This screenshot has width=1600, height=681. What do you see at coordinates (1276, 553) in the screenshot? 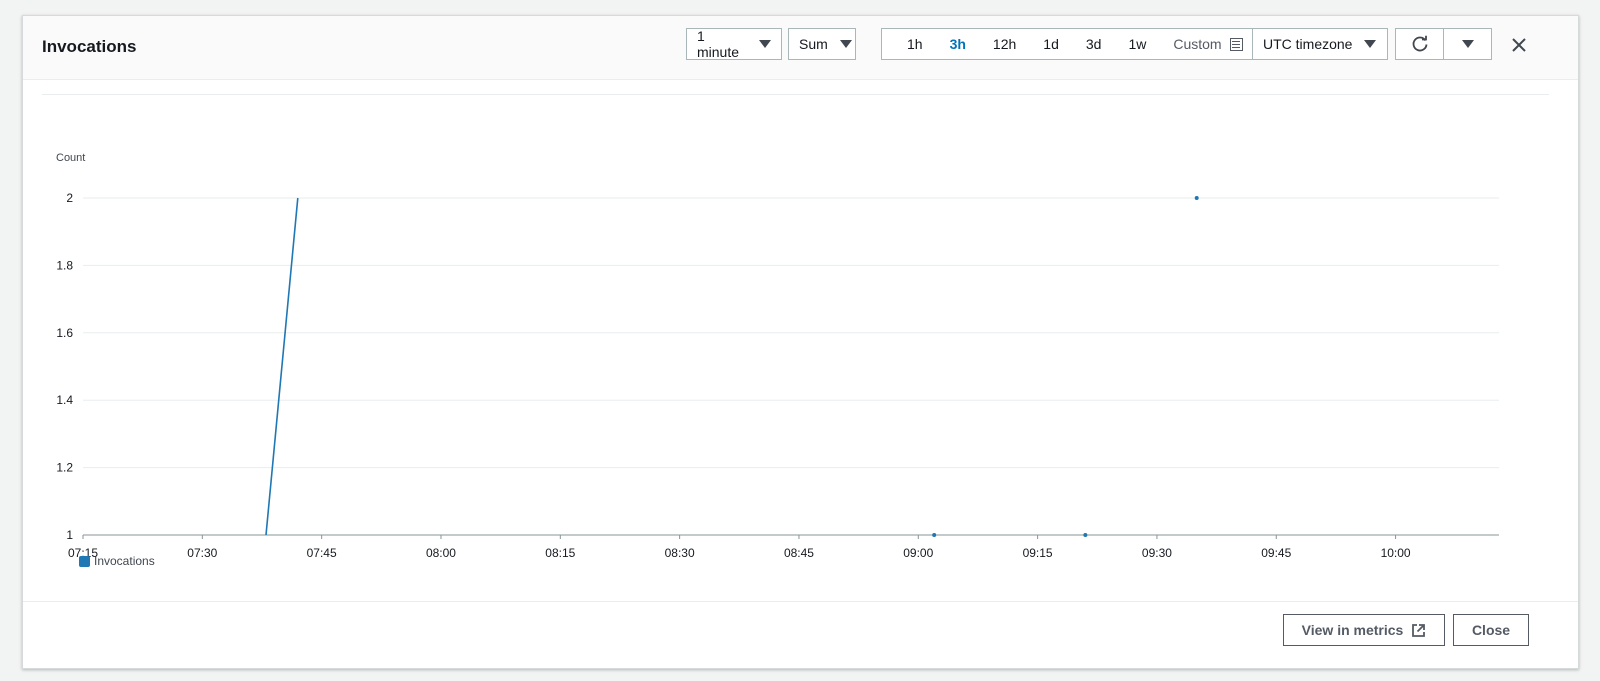
I see `x-tick-label: 09:45` at bounding box center [1276, 553].